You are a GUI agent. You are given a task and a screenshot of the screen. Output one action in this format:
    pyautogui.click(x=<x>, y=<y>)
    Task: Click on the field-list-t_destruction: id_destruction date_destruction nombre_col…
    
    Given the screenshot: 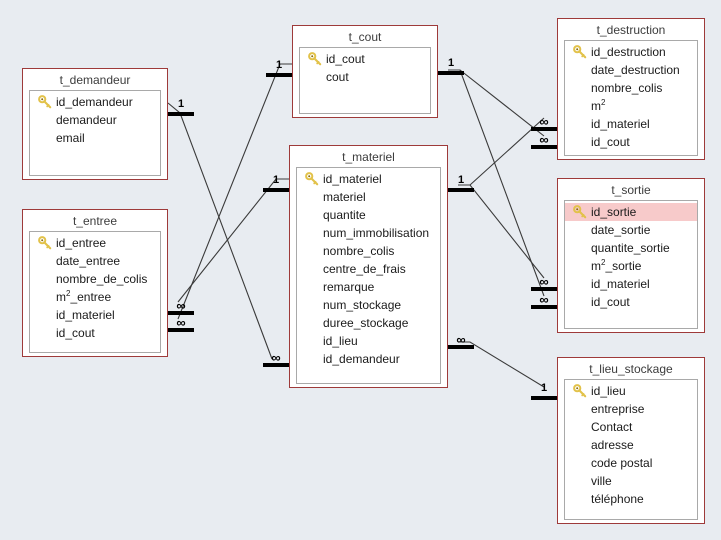 What is the action you would take?
    pyautogui.click(x=631, y=98)
    